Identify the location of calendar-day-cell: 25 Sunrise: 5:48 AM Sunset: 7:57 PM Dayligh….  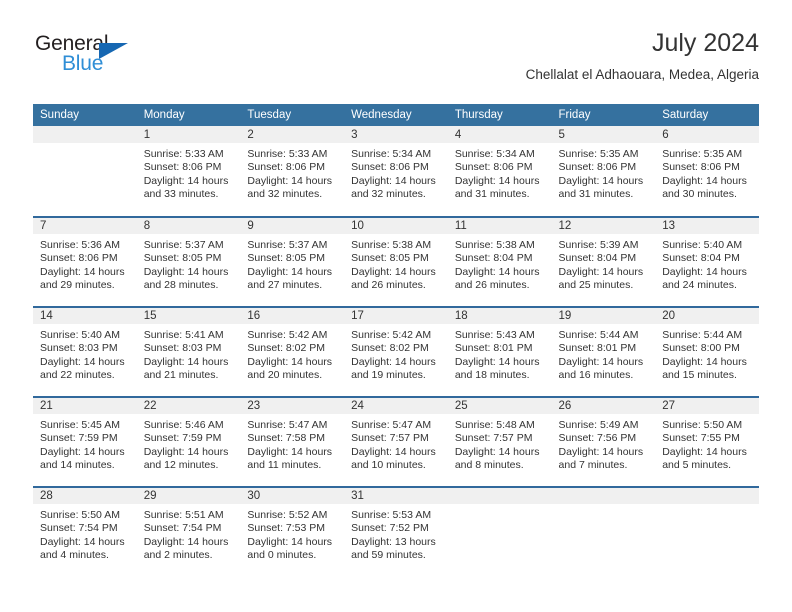
(499, 441).